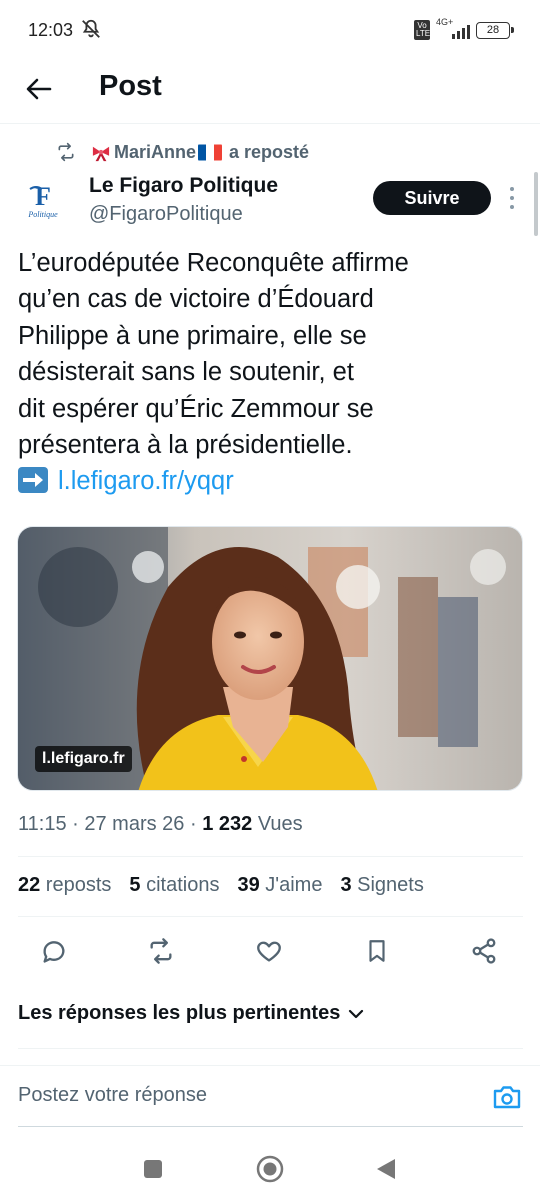  I want to click on camera-icon, so click(507, 1097).